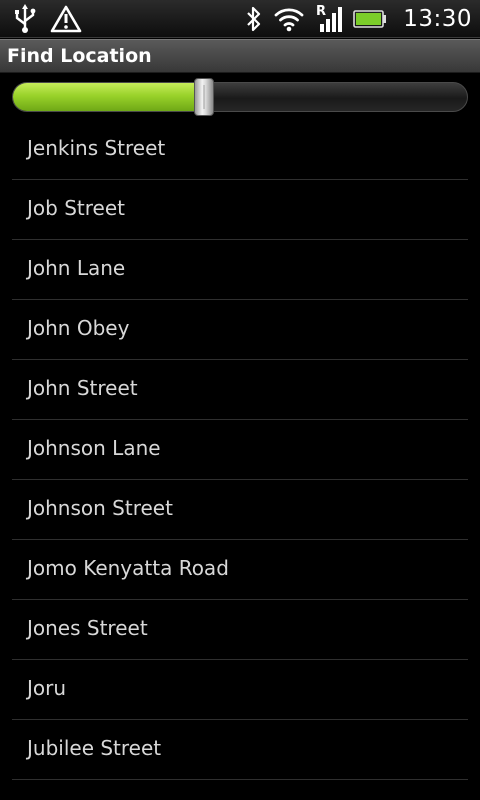  What do you see at coordinates (100, 508) in the screenshot?
I see `list-item-label: Johnson Street` at bounding box center [100, 508].